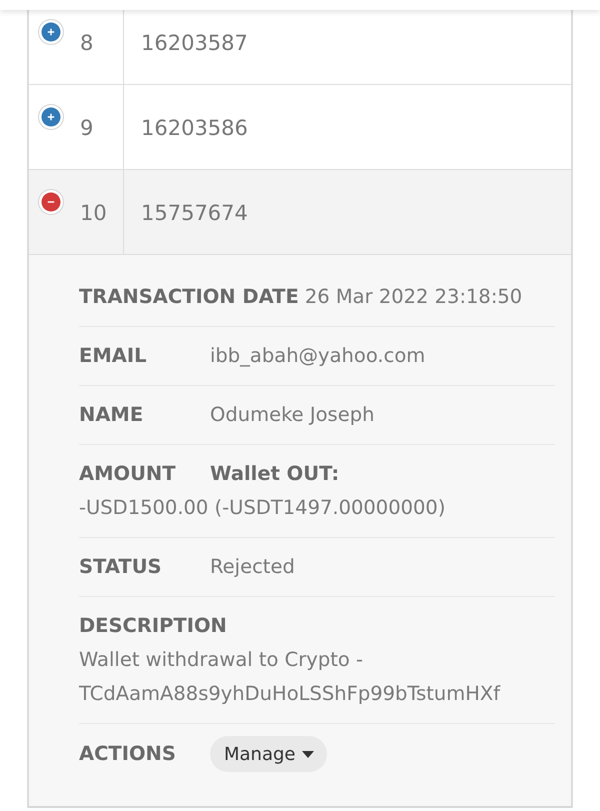 This screenshot has height=811, width=600. Describe the element at coordinates (262, 508) in the screenshot. I see `field-value: -USD1500.00 (-USDT1497.00000000)` at that location.